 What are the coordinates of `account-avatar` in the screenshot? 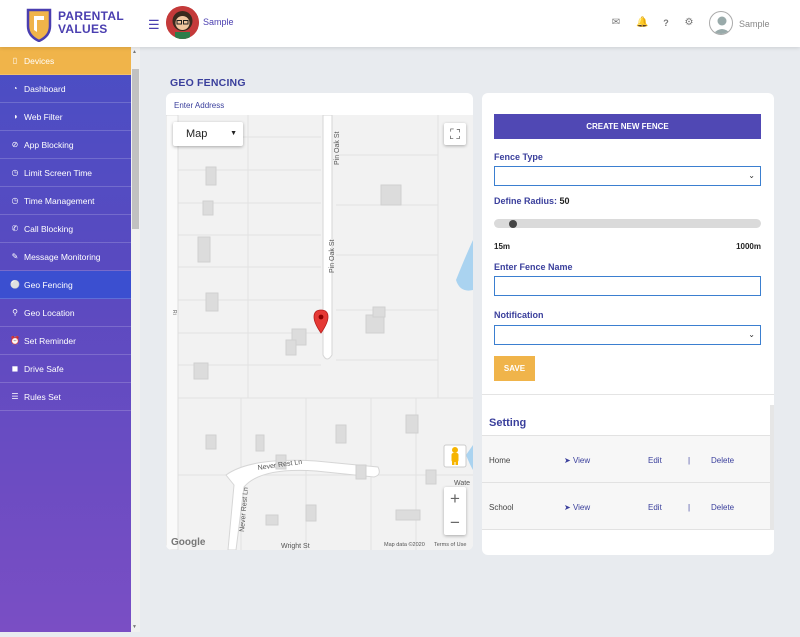 It's located at (721, 23).